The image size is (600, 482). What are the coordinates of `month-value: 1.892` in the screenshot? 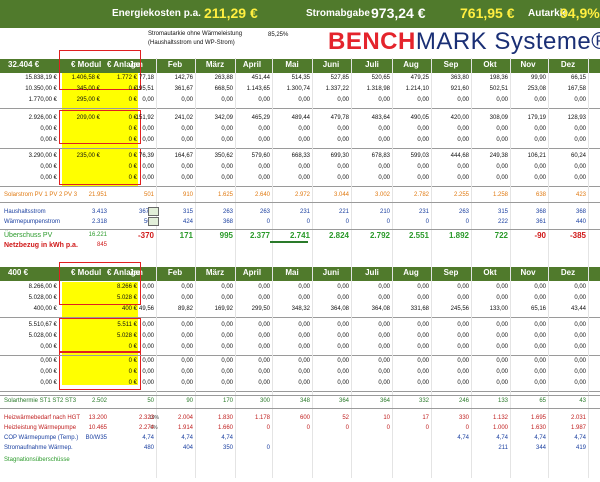 It's located at (458, 235).